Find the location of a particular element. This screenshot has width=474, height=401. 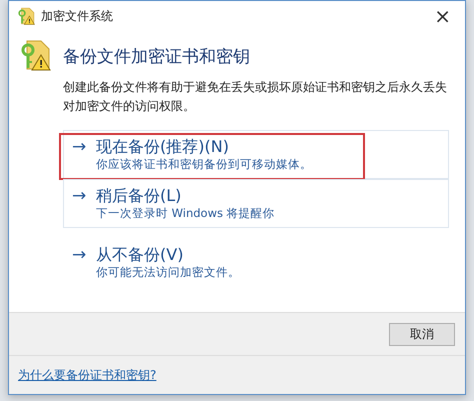

certificate-warning-icon is located at coordinates (35, 55).